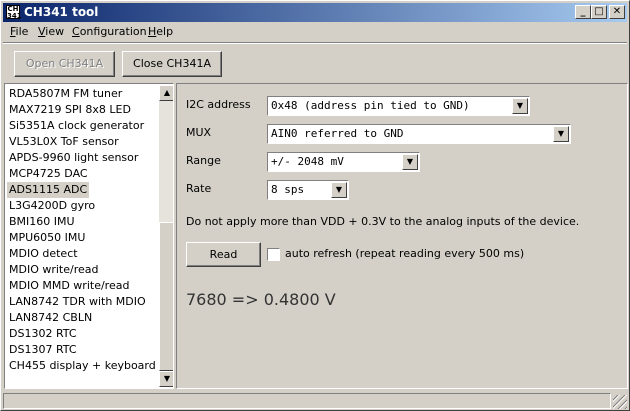 The height and width of the screenshot is (411, 630). Describe the element at coordinates (50, 318) in the screenshot. I see `list-item: LAN8742 CBLN` at that location.